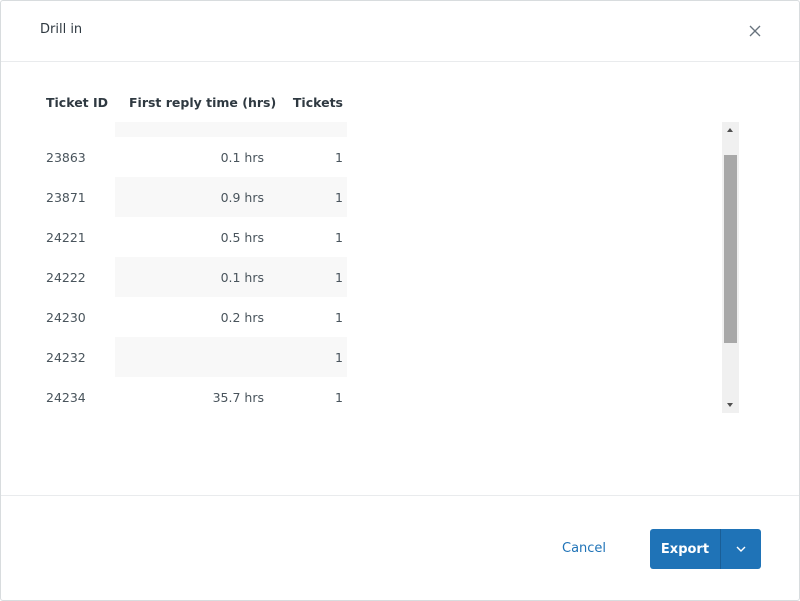  Describe the element at coordinates (730, 404) in the screenshot. I see `scroll-down-arrow-icon` at that location.